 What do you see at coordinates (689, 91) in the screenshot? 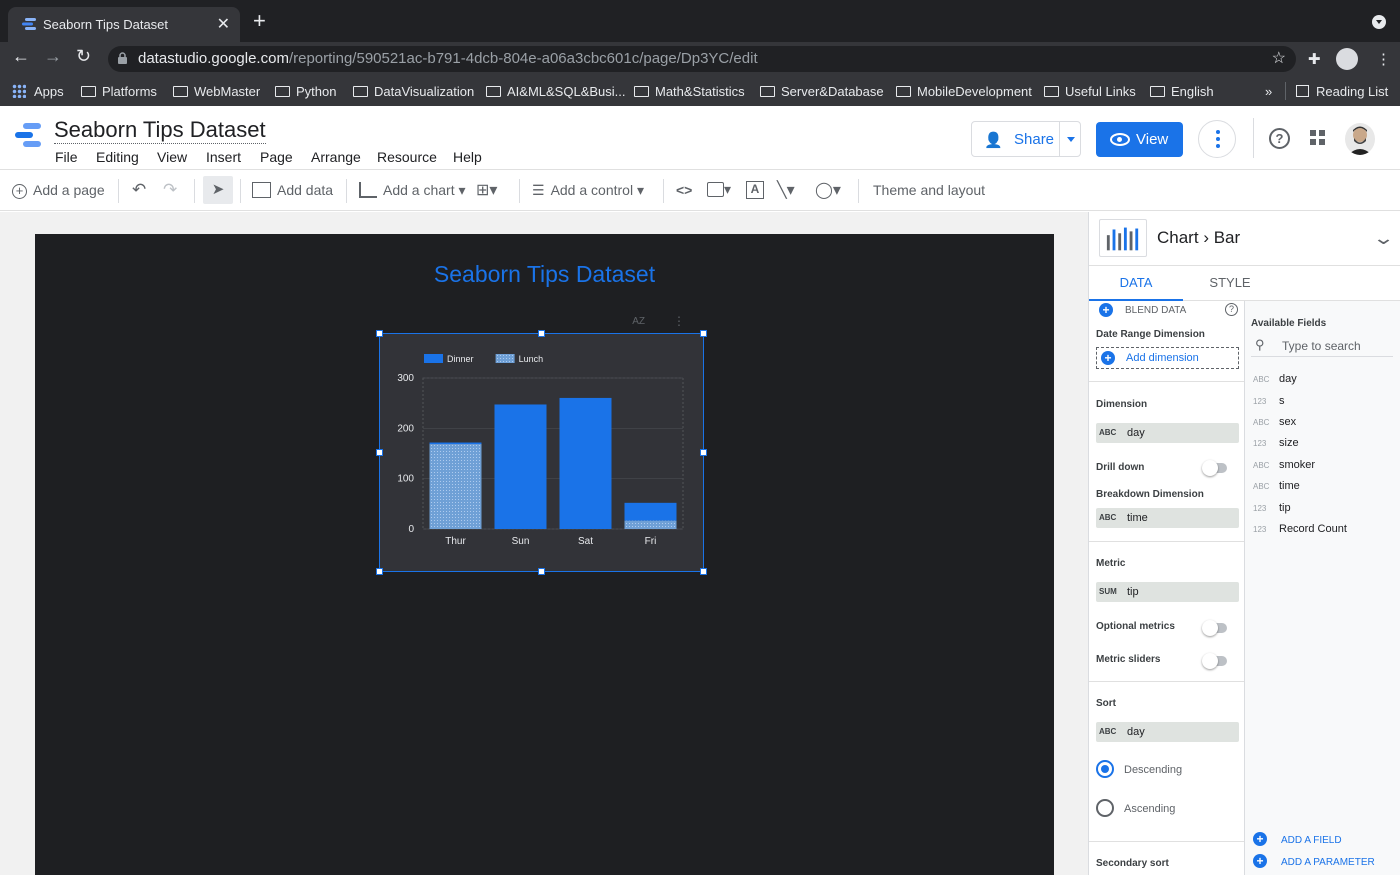
I see `bookmark-folder: Math&Statistics` at bounding box center [689, 91].